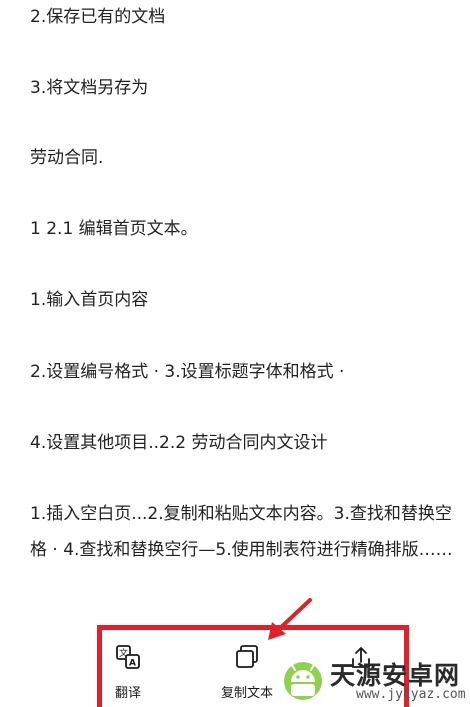 The height and width of the screenshot is (707, 470). What do you see at coordinates (247, 672) in the screenshot?
I see `copy-text-button: 复制文本` at bounding box center [247, 672].